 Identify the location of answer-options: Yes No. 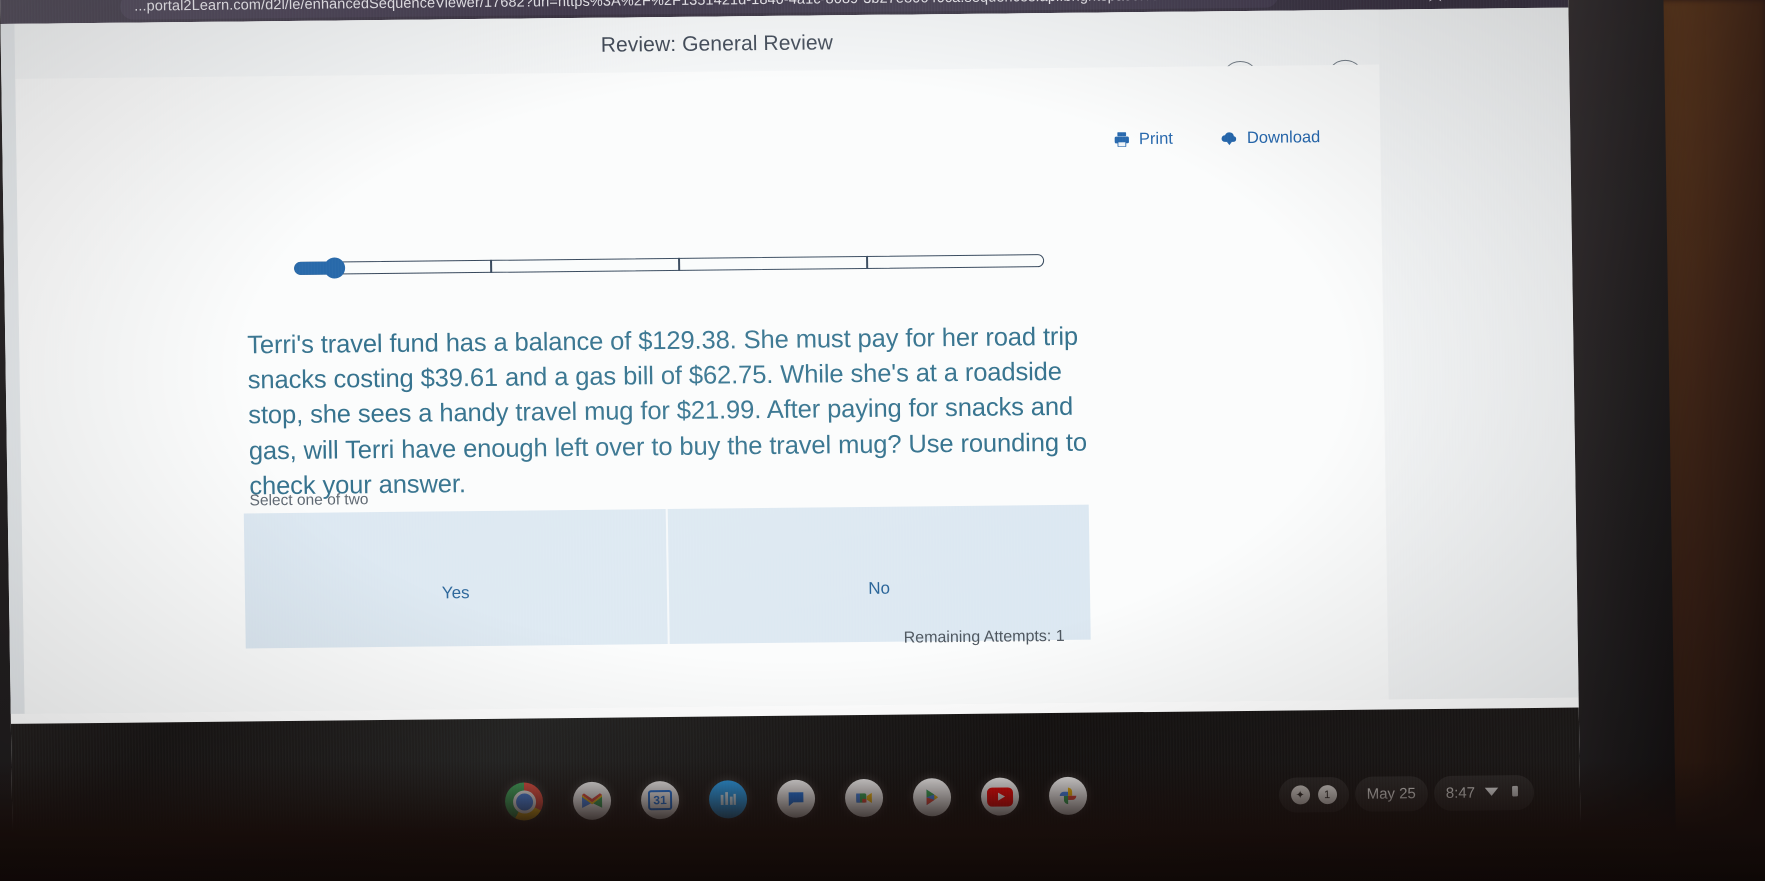
(667, 576).